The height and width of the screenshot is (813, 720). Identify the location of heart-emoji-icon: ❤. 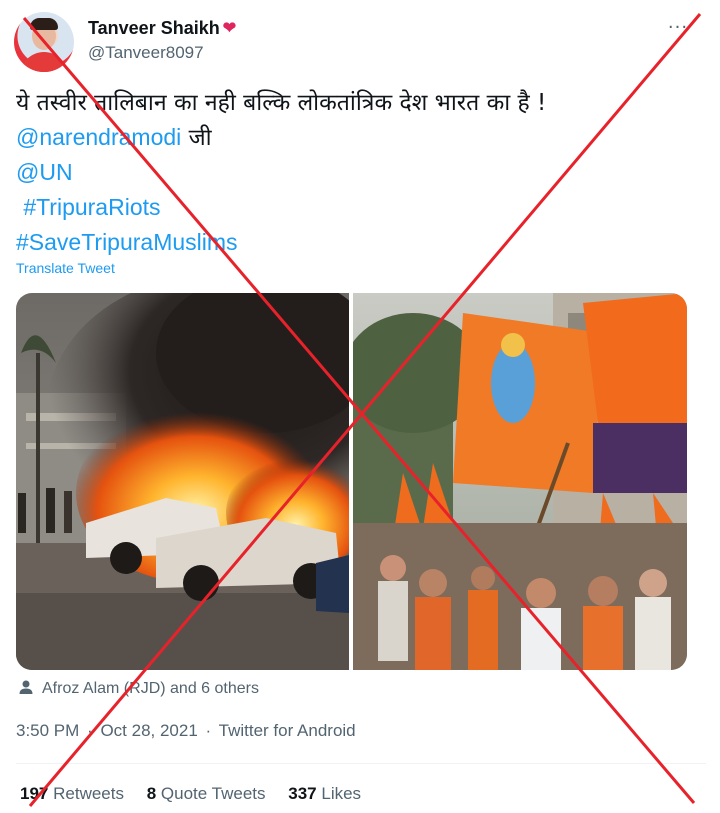
(229, 28).